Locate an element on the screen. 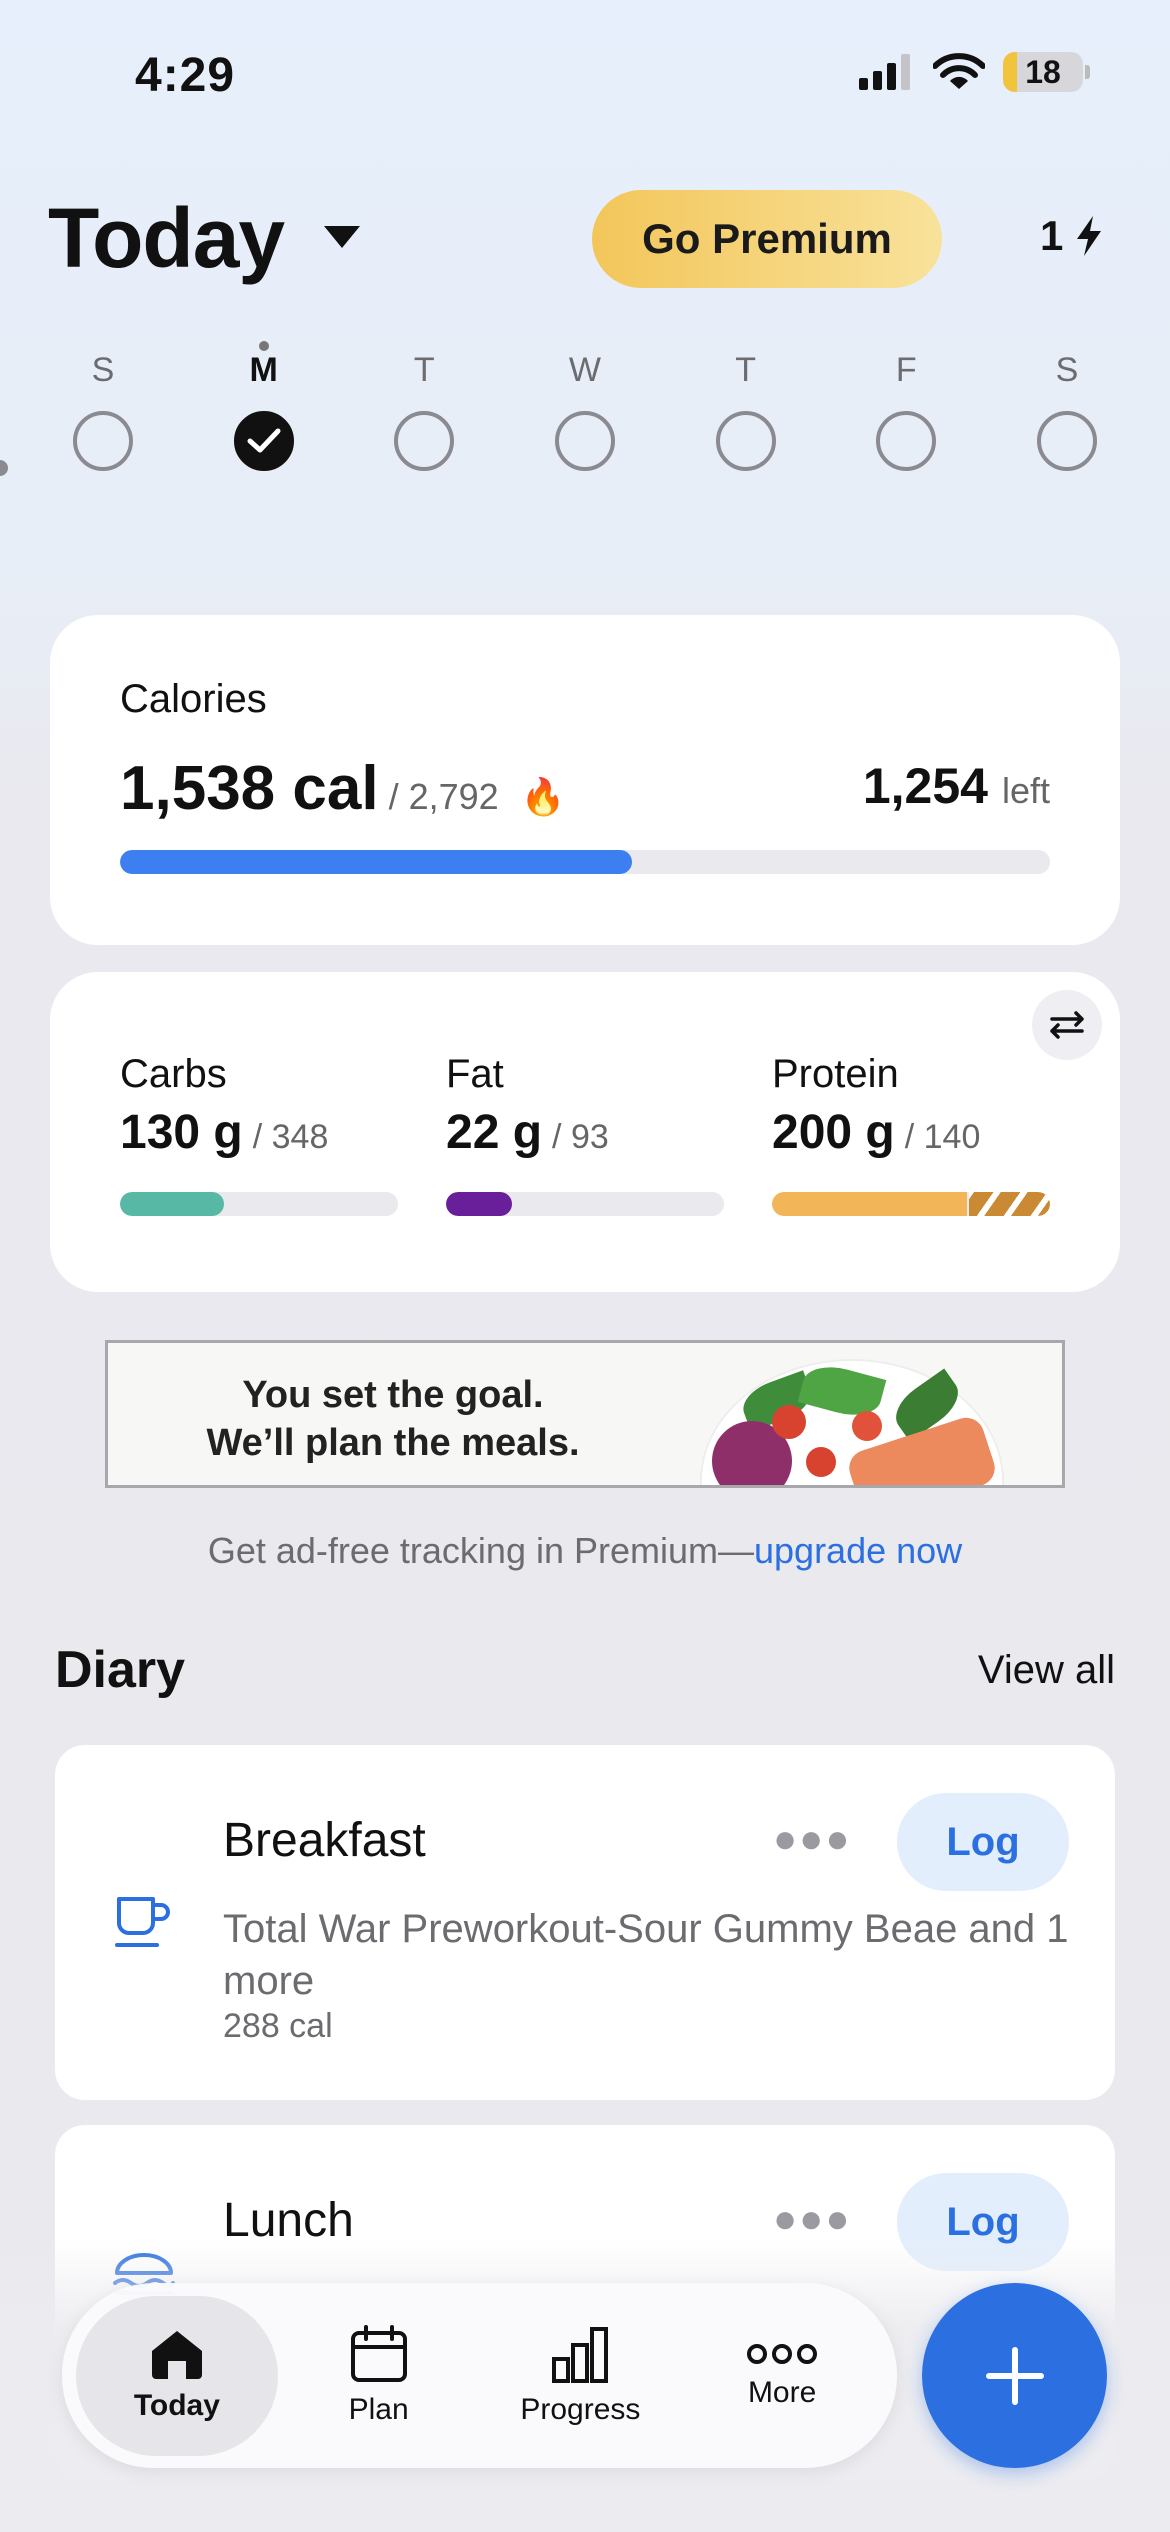 The height and width of the screenshot is (2532, 1170). macro-goal: / 348 is located at coordinates (290, 1137).